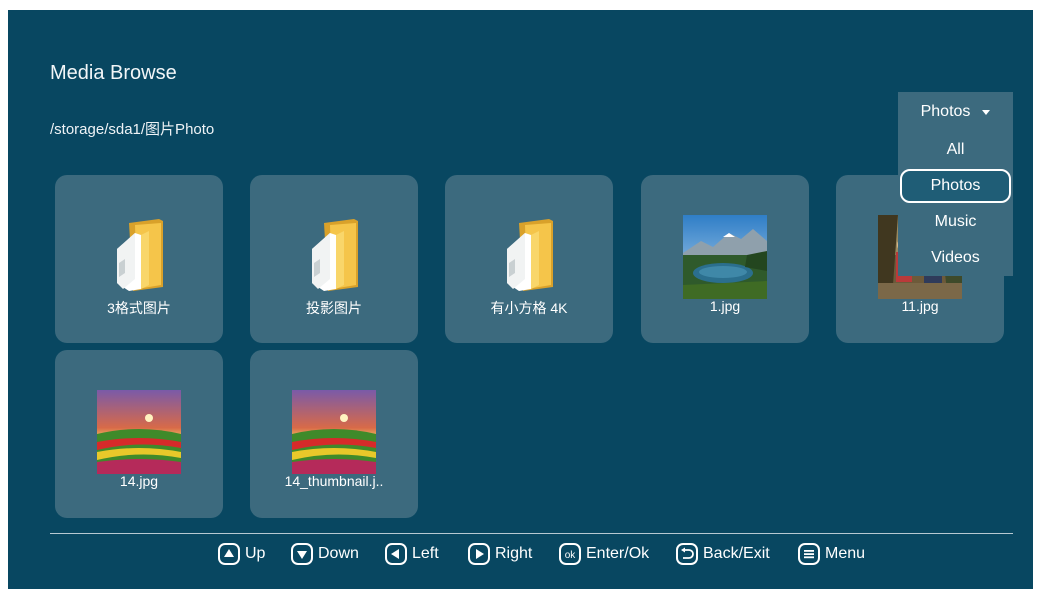  What do you see at coordinates (396, 554) in the screenshot?
I see `left-icon` at bounding box center [396, 554].